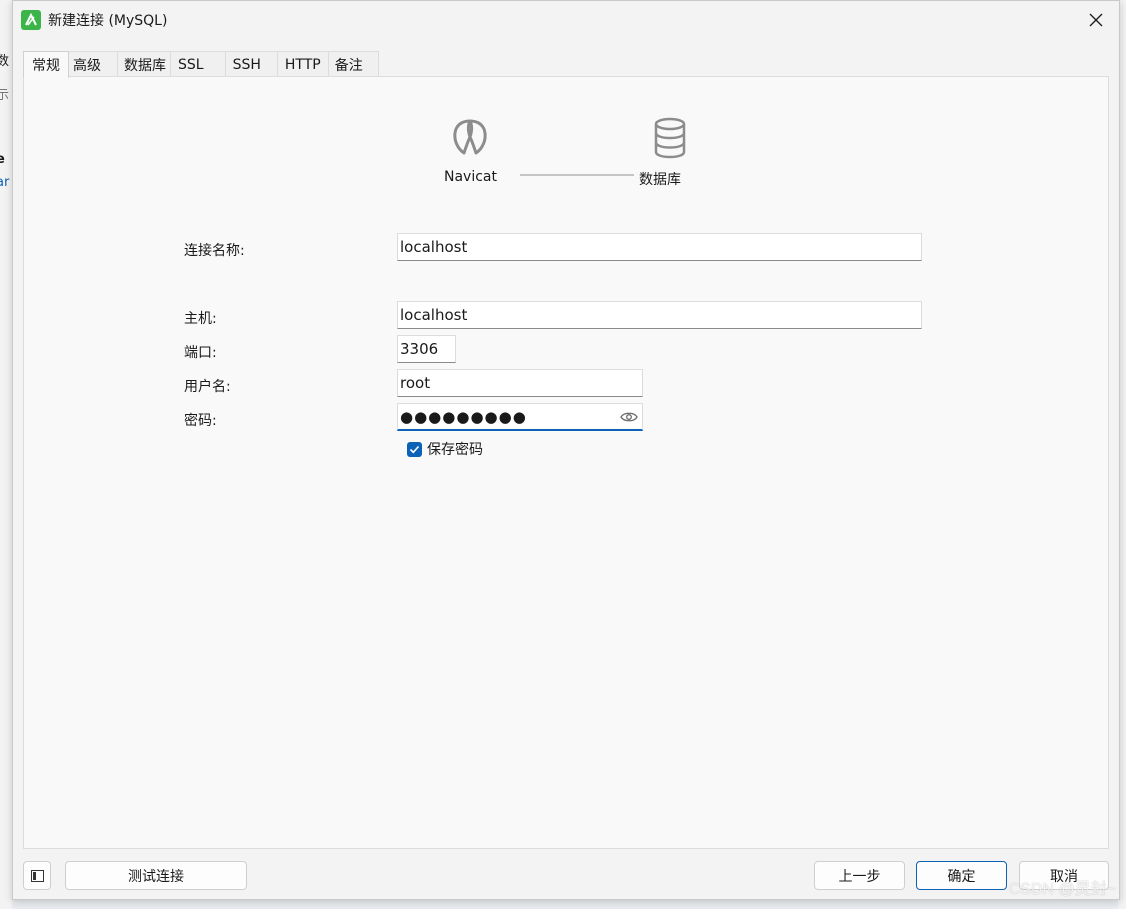  What do you see at coordinates (0, 31) in the screenshot?
I see `bg-fragment: )` at bounding box center [0, 31].